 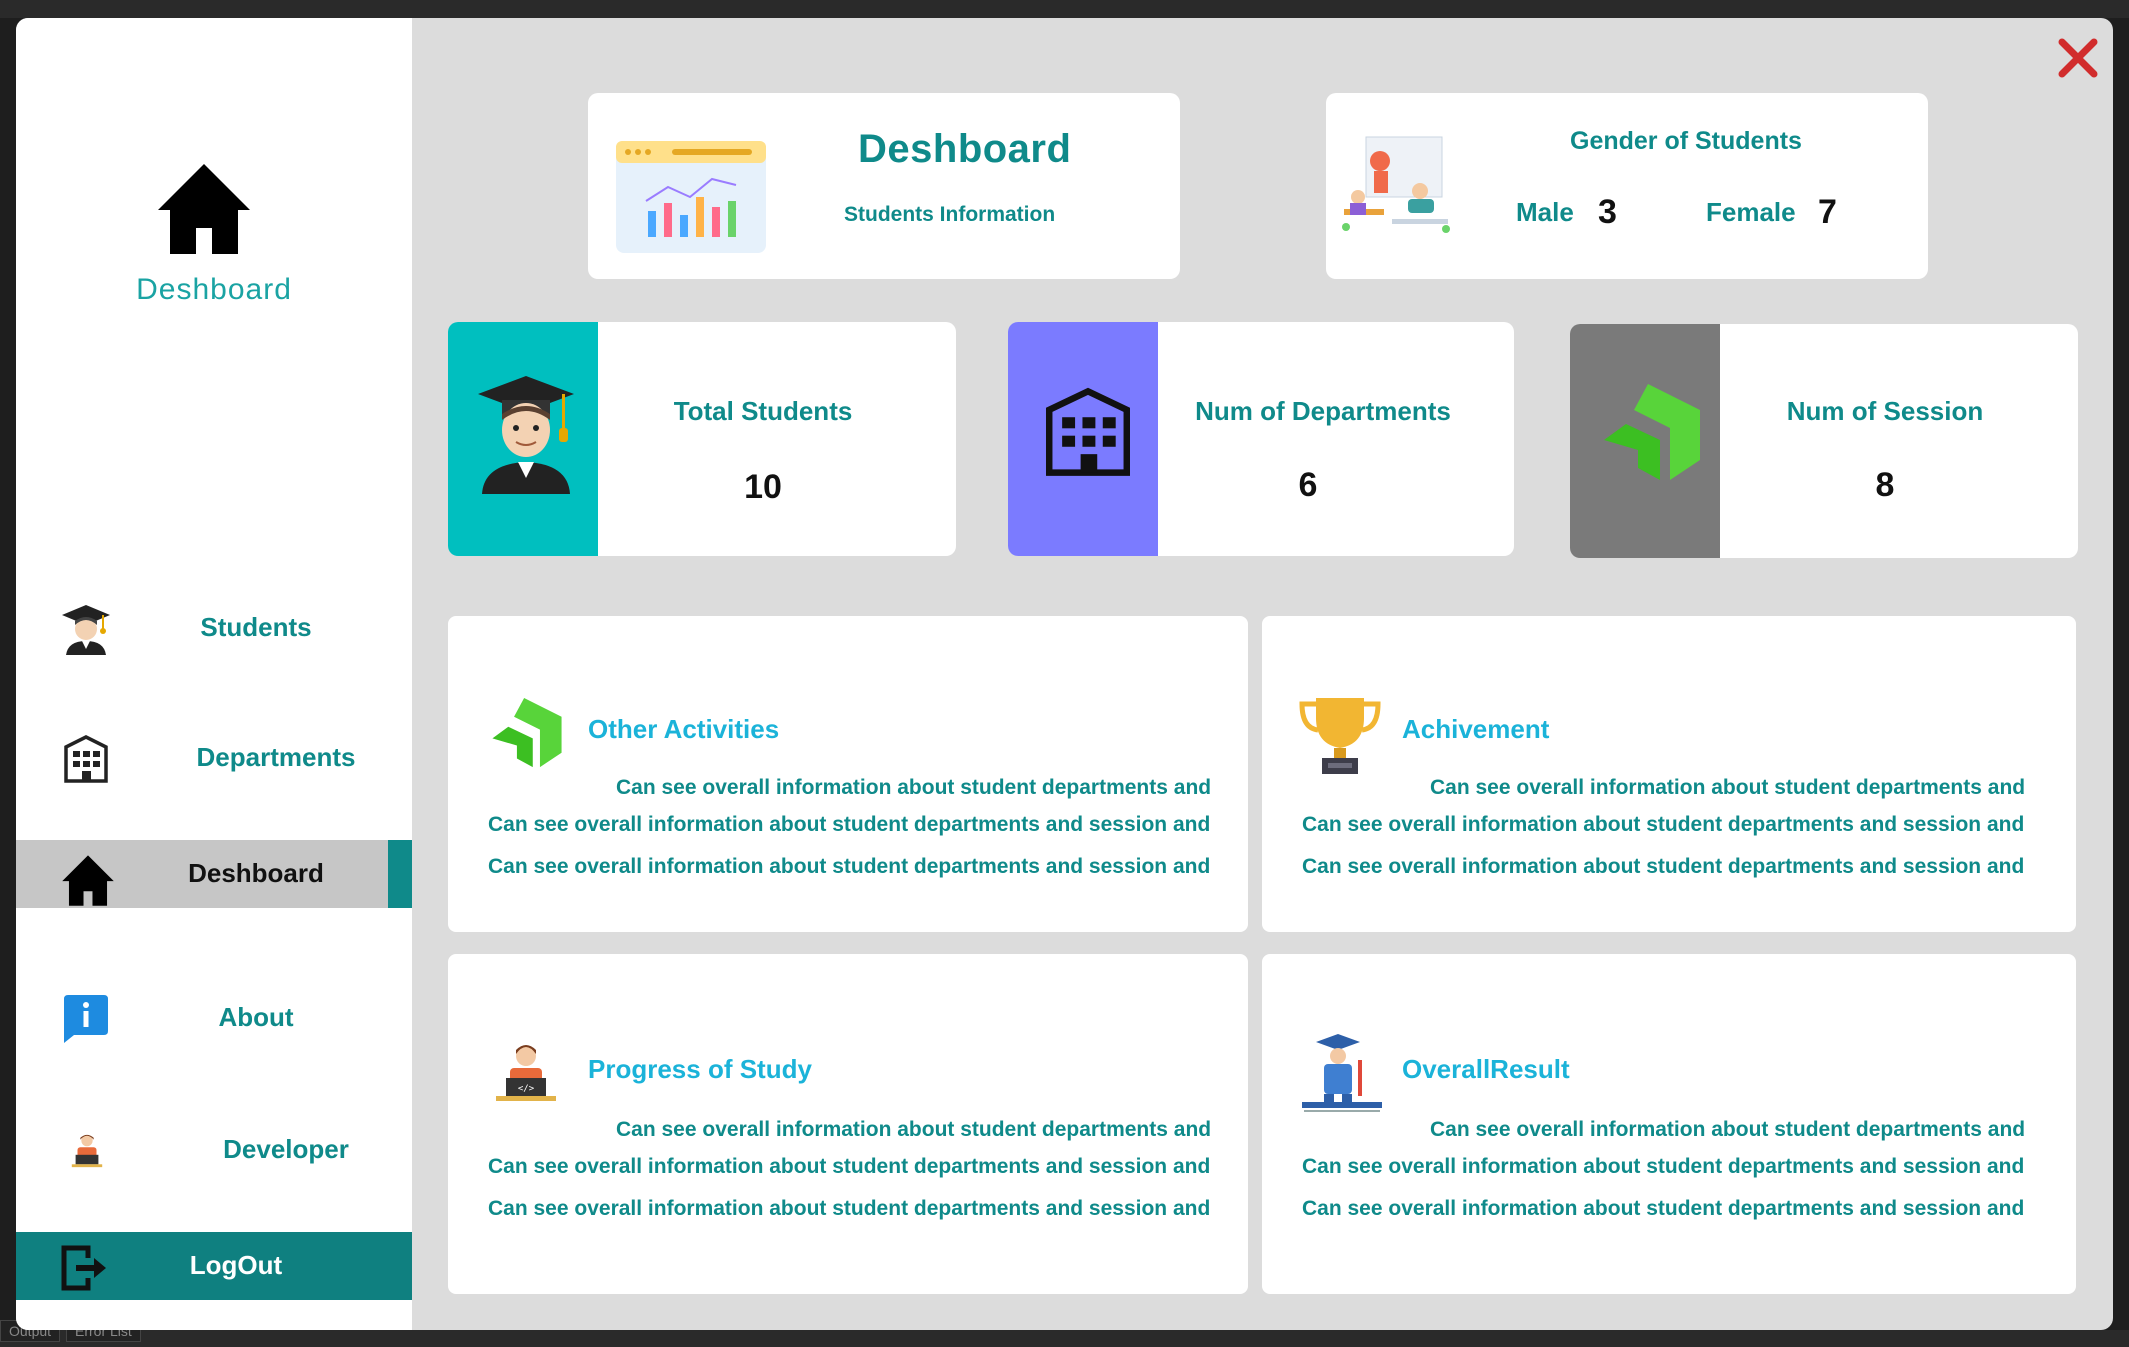 I want to click on stat-label: Num of Session, so click(x=1885, y=411).